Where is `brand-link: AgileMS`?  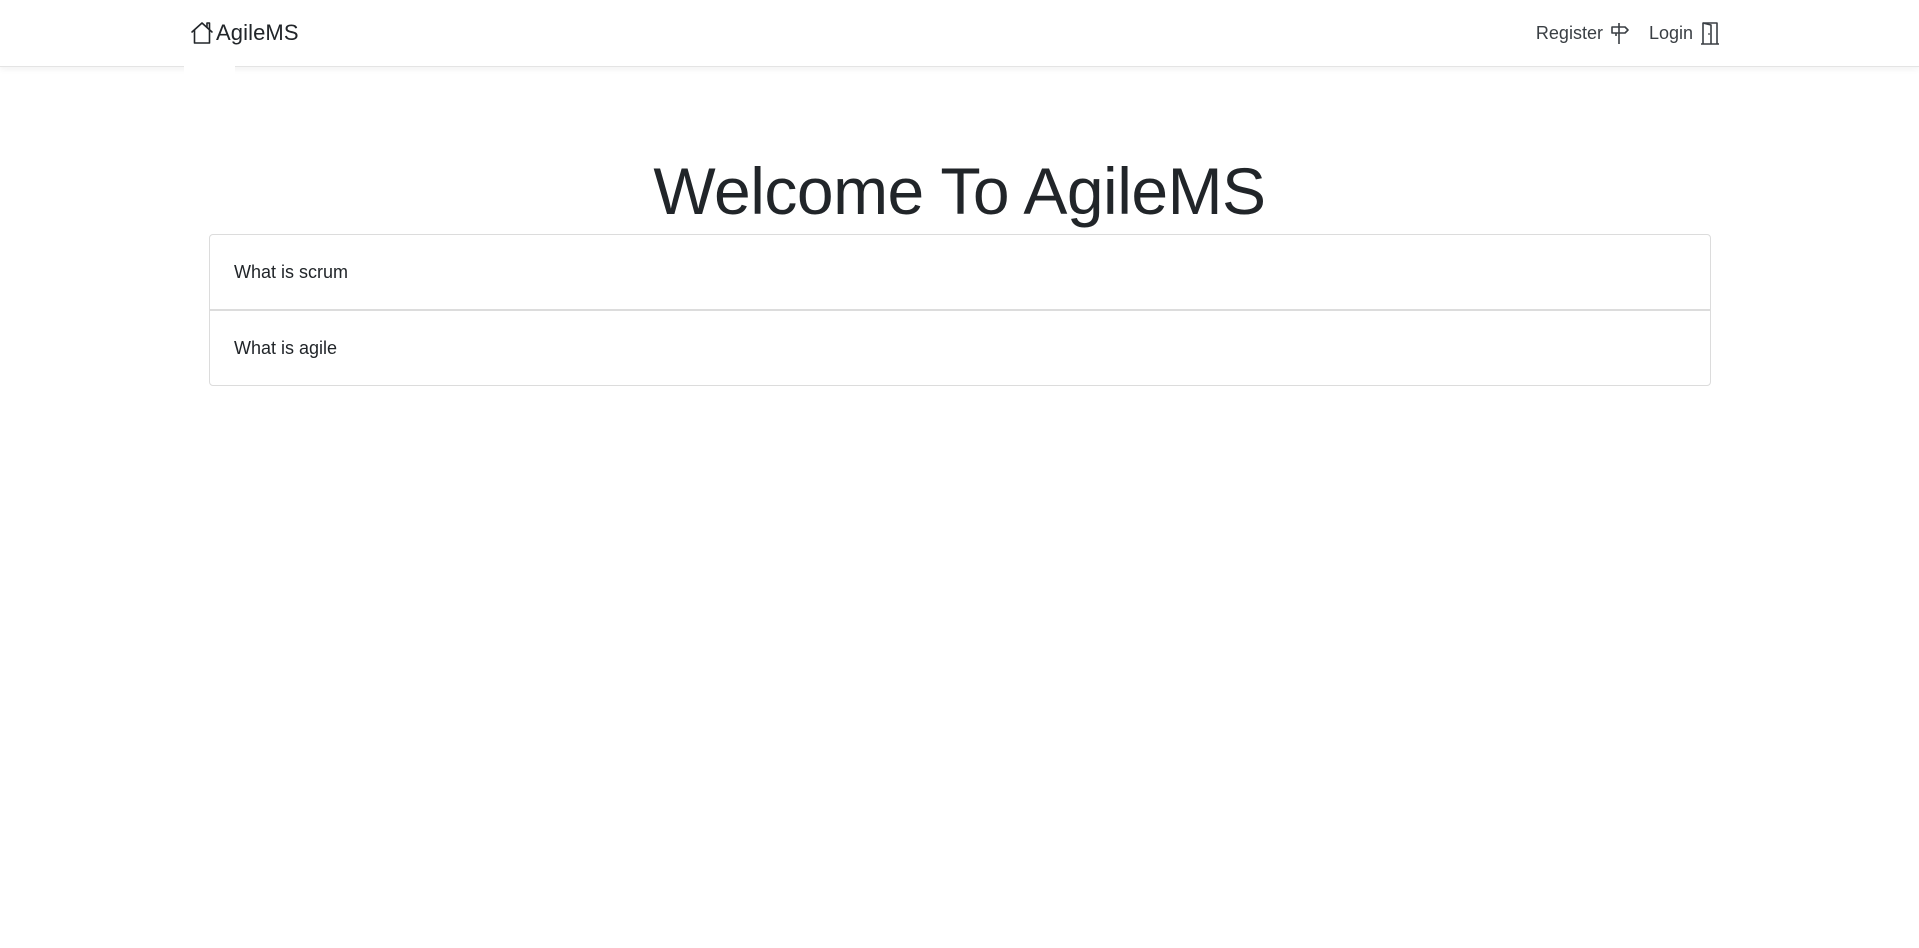 brand-link: AgileMS is located at coordinates (244, 33).